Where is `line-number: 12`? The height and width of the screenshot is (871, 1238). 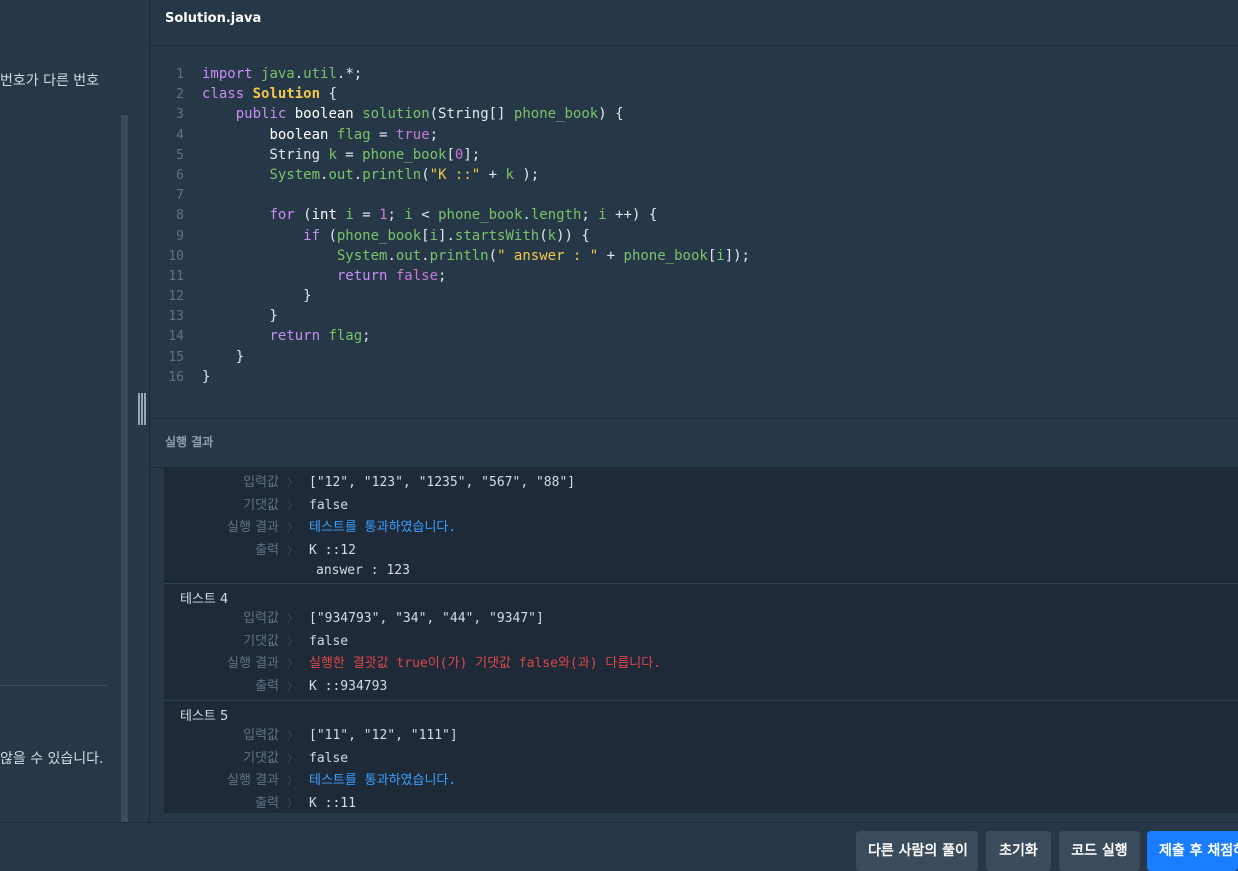
line-number: 12 is located at coordinates (176, 297).